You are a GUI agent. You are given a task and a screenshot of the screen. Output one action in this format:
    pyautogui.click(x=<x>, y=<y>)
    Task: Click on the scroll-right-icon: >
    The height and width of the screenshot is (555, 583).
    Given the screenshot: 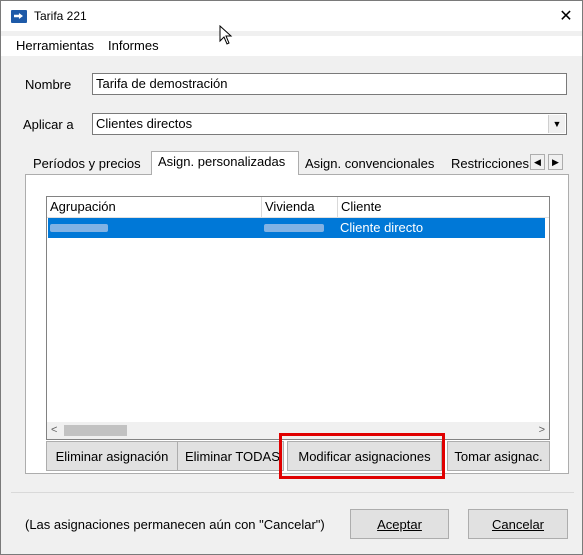 What is the action you would take?
    pyautogui.click(x=542, y=430)
    